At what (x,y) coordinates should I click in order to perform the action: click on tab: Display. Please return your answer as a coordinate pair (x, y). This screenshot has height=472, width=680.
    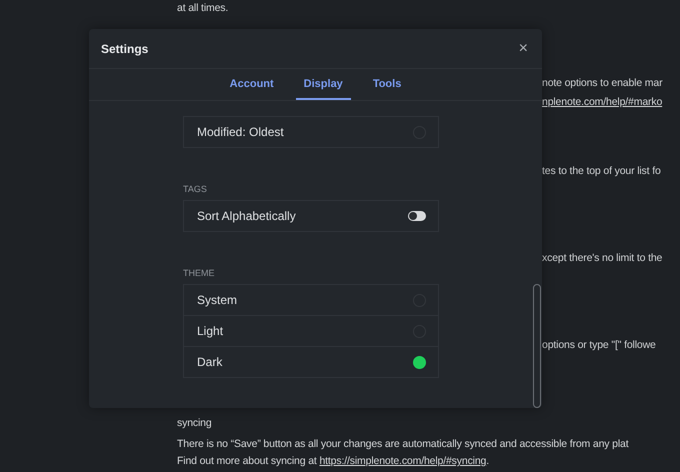
    Looking at the image, I should click on (323, 84).